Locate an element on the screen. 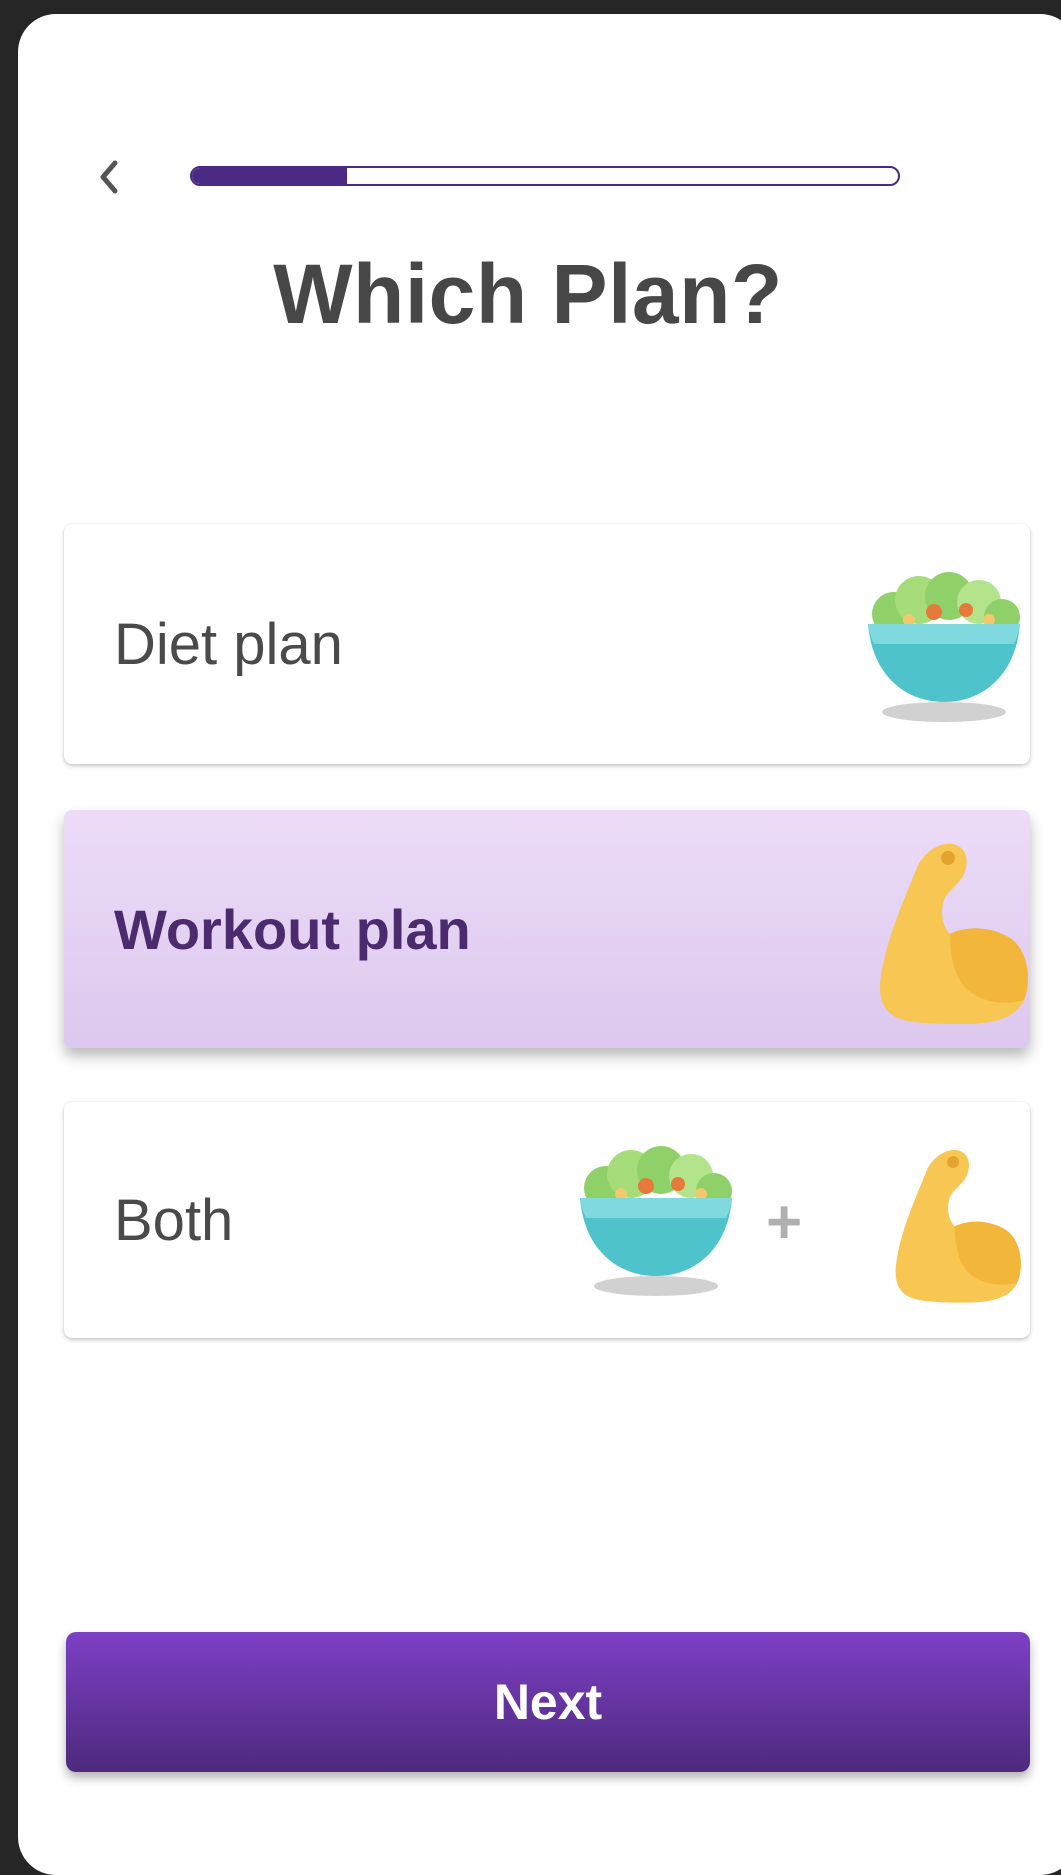 The image size is (1061, 1875). option-diet-plan: Diet plan is located at coordinates (547, 644).